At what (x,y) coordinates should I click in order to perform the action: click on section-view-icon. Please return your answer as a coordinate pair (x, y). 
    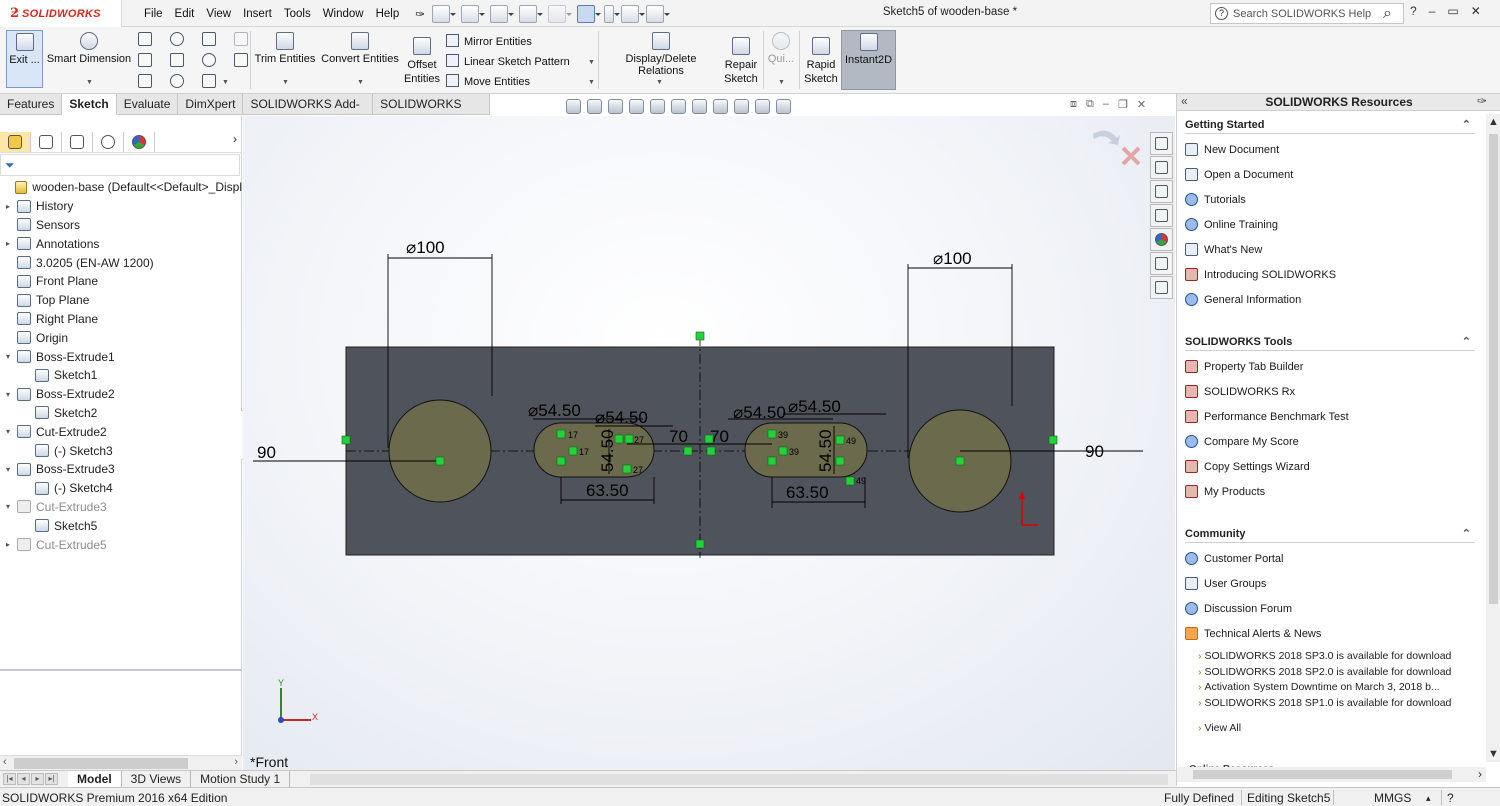
    Looking at the image, I should click on (636, 106).